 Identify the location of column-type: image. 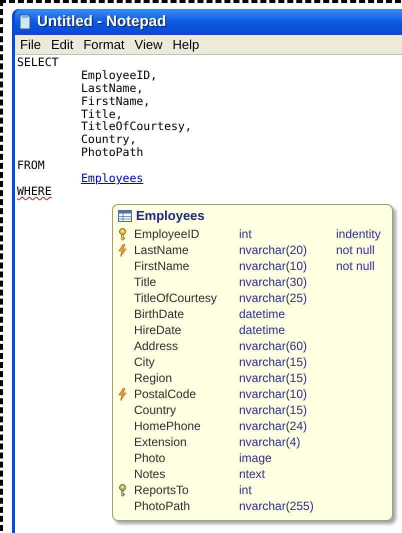
(256, 458).